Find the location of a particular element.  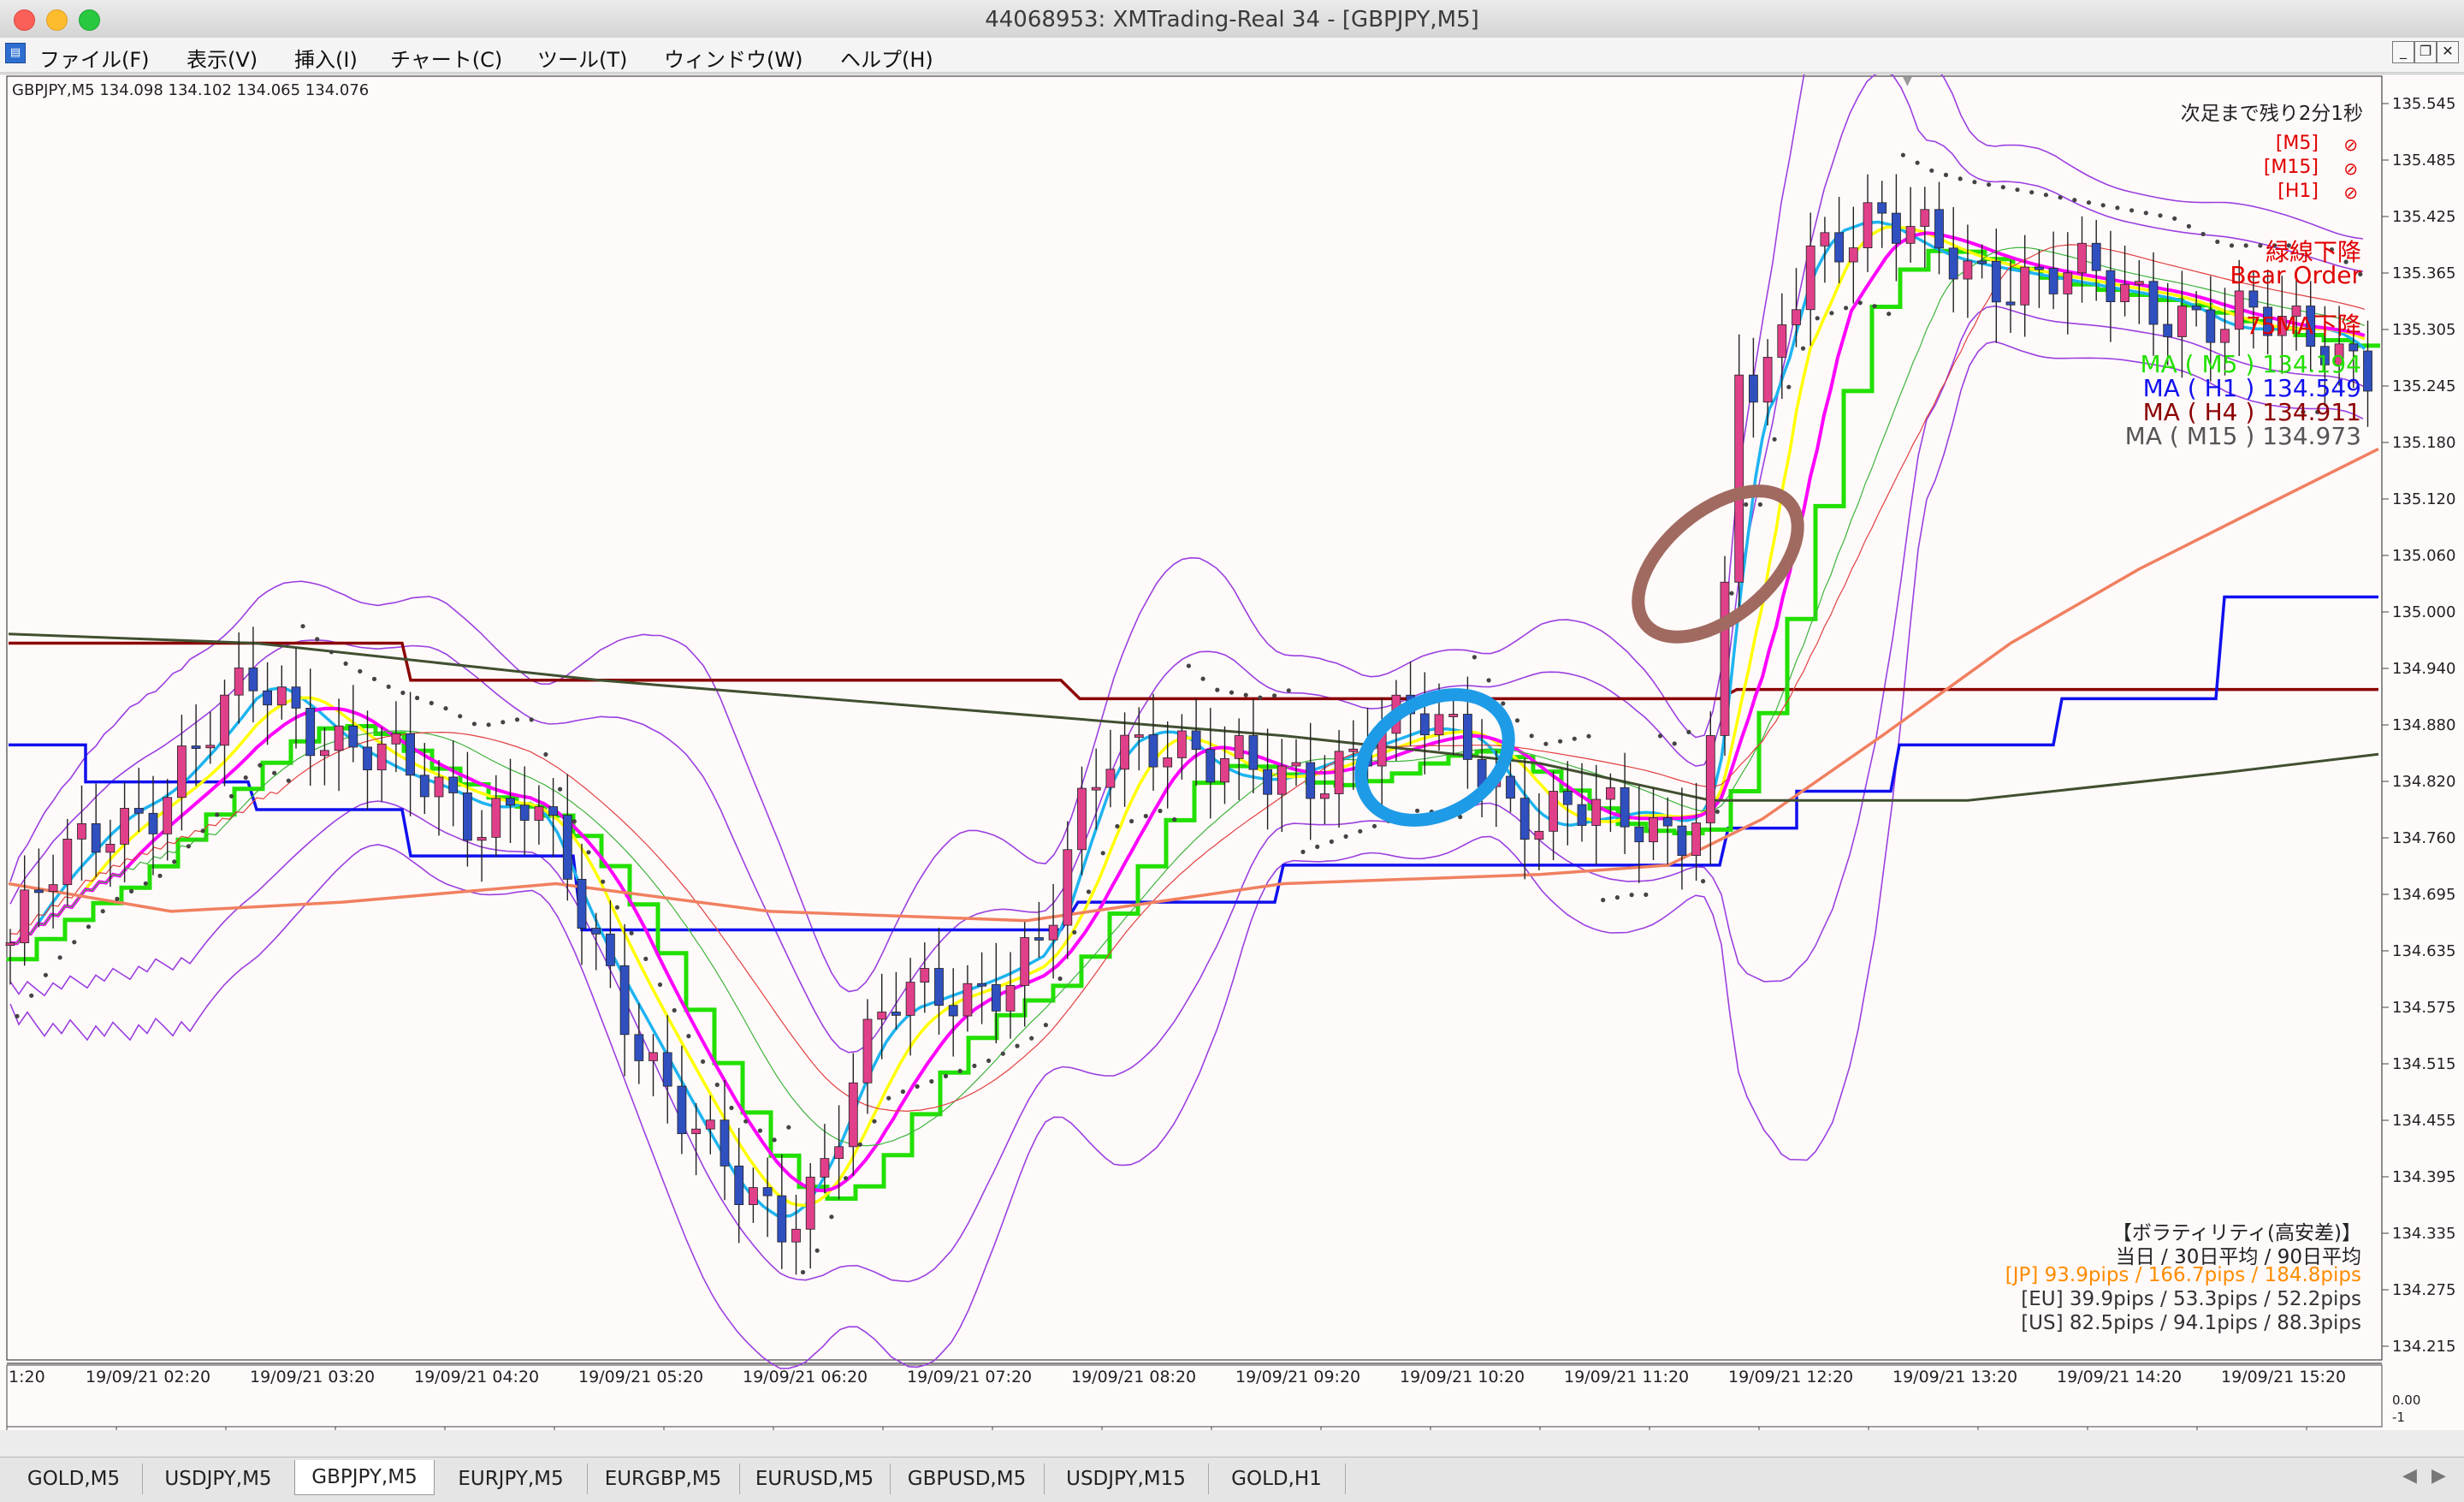

tab-eurjpy-m5: EURJPY,M5 is located at coordinates (511, 1478).